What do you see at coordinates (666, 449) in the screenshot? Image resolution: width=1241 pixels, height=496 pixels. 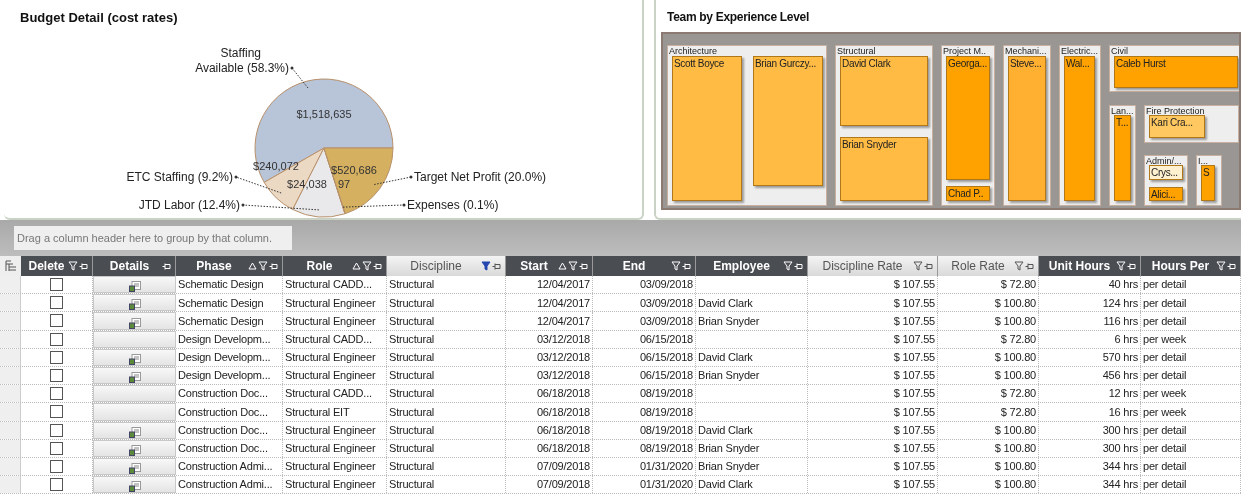 I see `table-cell-text: 08/19/2018` at bounding box center [666, 449].